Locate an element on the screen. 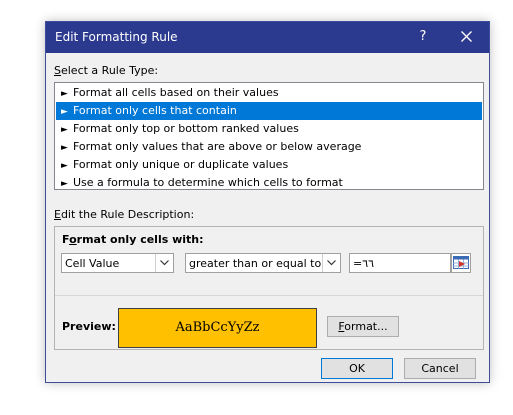  close-icon is located at coordinates (466, 36).